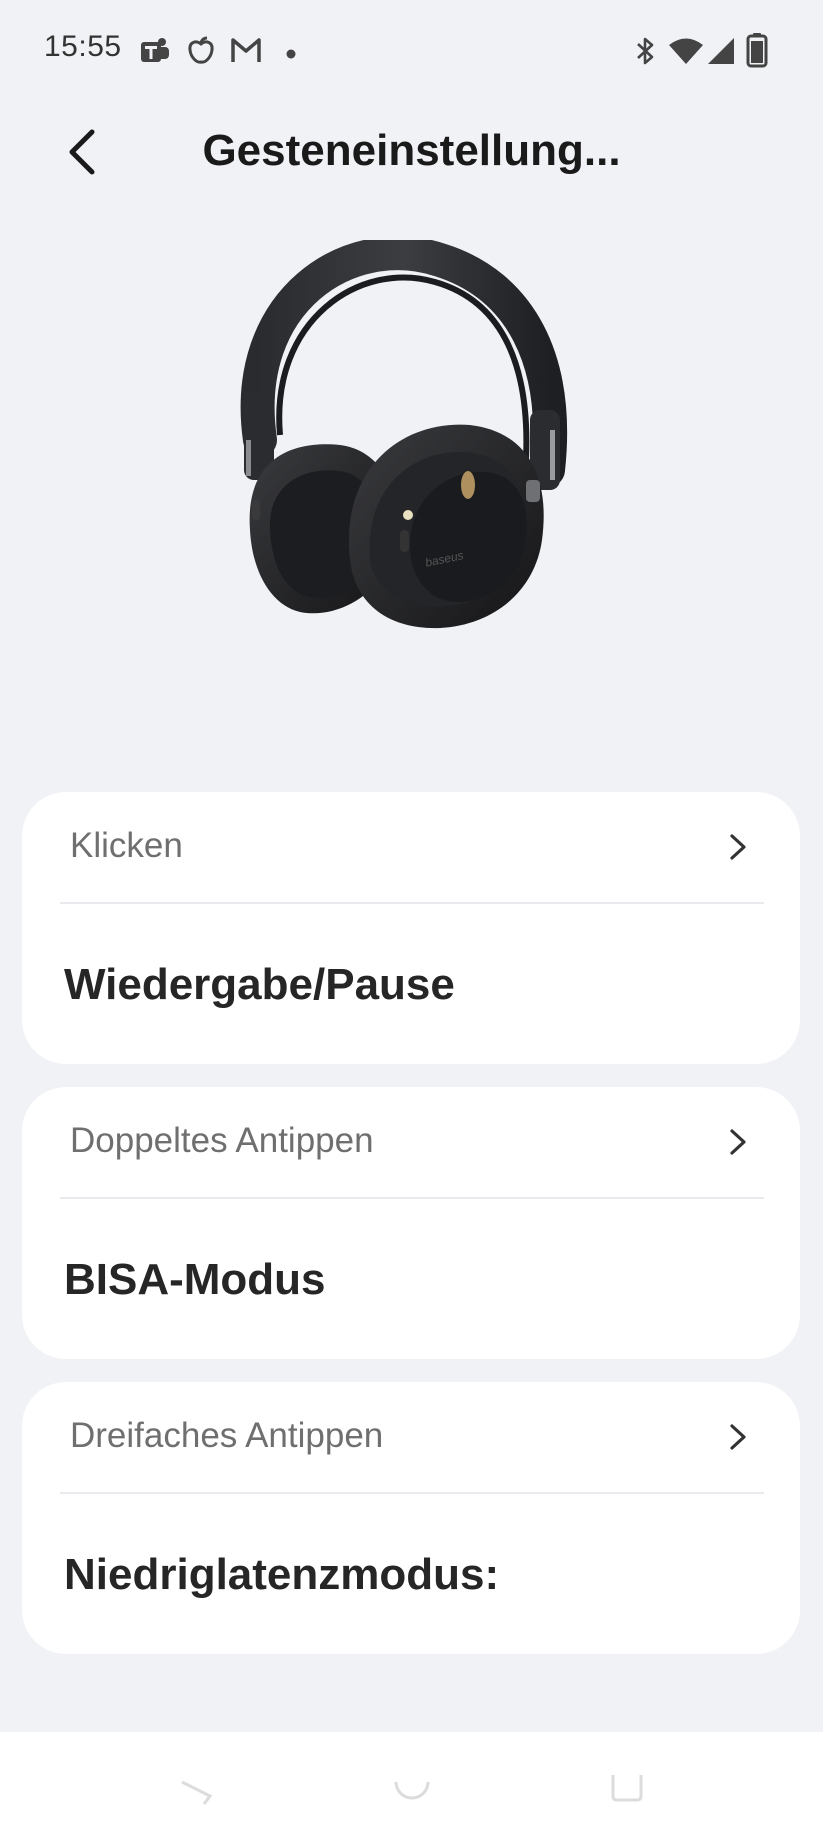  I want to click on system-nav-bar, so click(411, 1780).